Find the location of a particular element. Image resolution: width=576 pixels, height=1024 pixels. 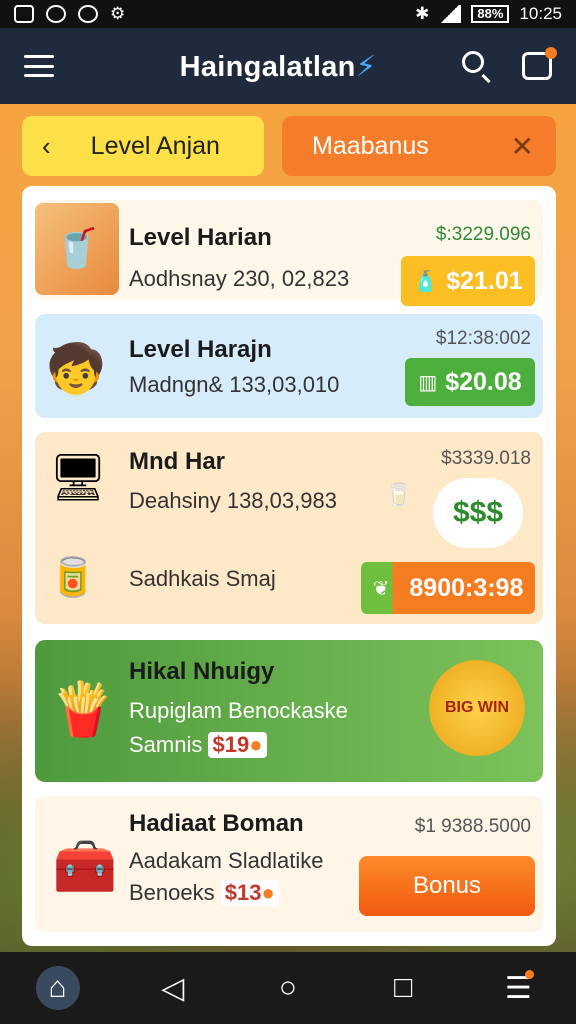

close-icon: ✕ is located at coordinates (522, 146).